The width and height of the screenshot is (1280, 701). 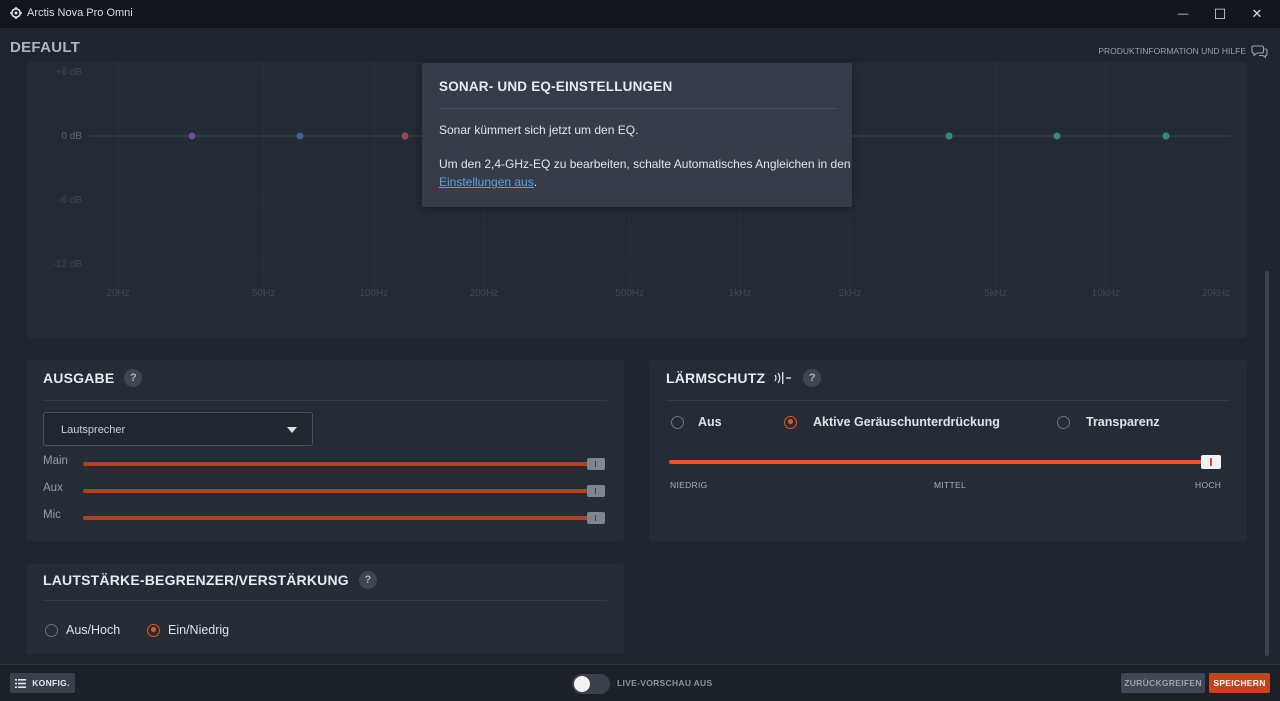 I want to click on noise-option-off: Aus, so click(x=696, y=422).